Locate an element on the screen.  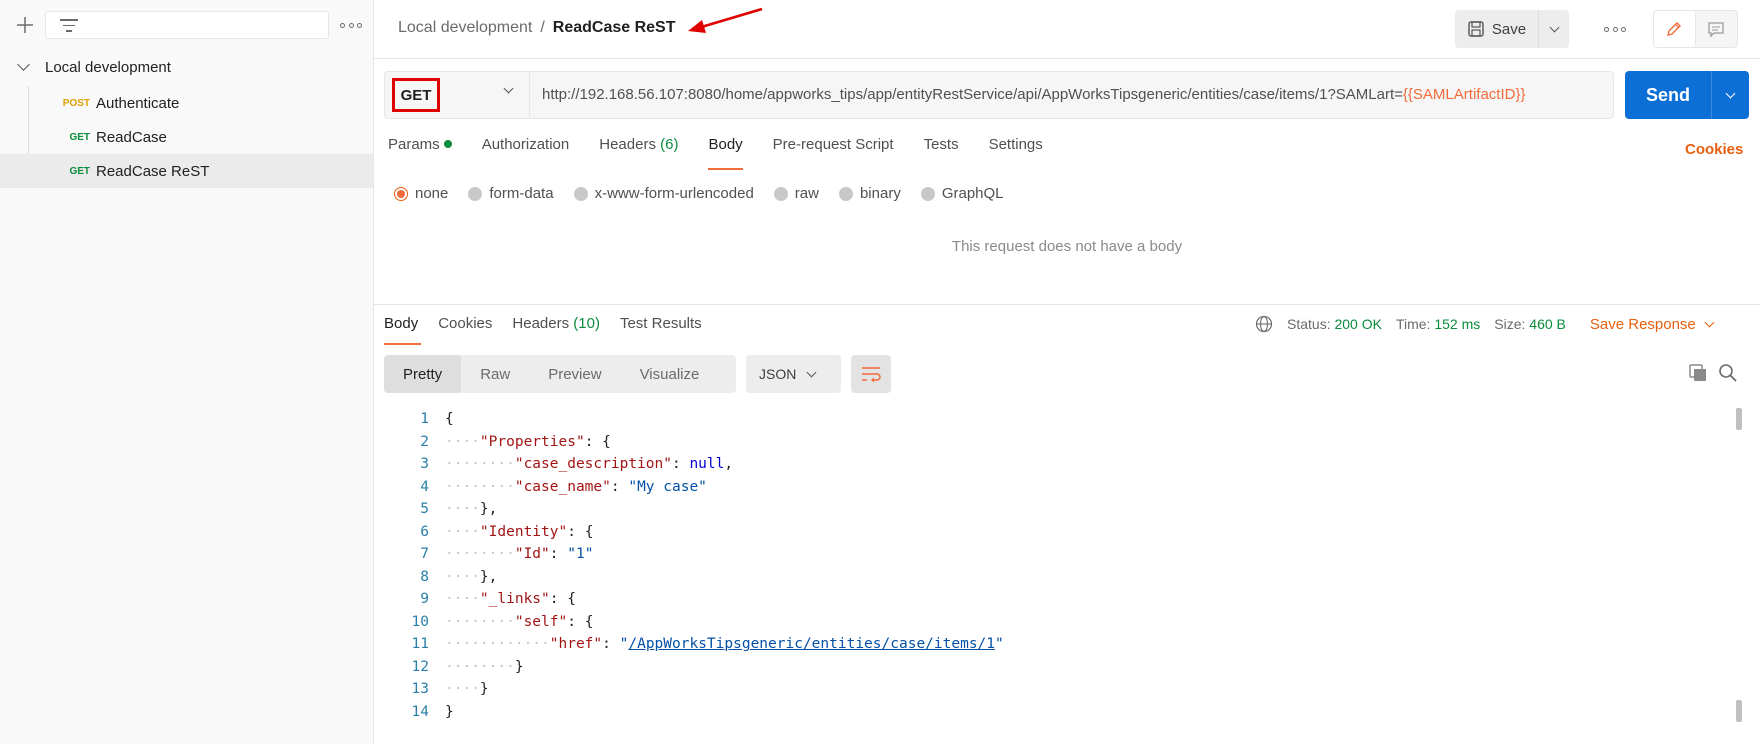
new-button is located at coordinates (25, 25).